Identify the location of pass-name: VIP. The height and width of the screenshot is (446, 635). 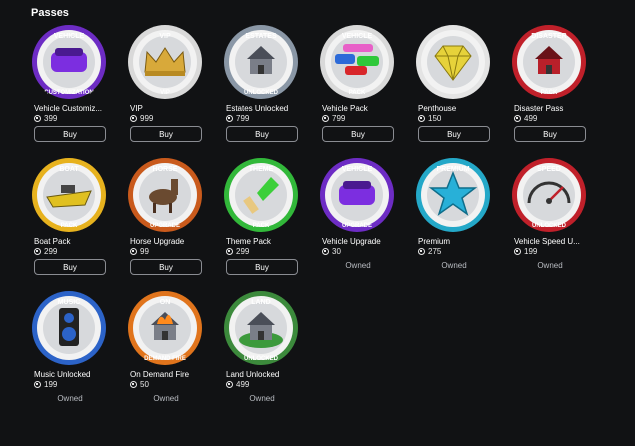
(136, 108).